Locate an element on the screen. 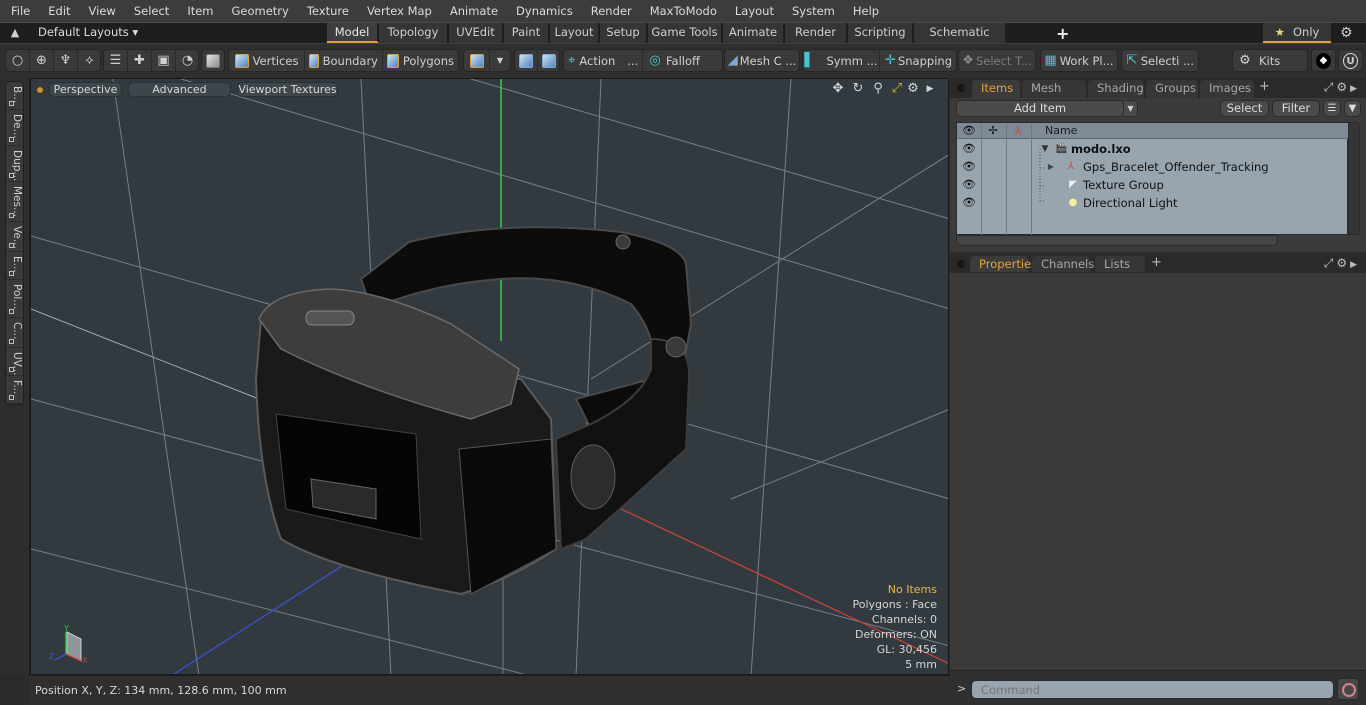  kits-button: ⚙ Kits is located at coordinates (1270, 60).